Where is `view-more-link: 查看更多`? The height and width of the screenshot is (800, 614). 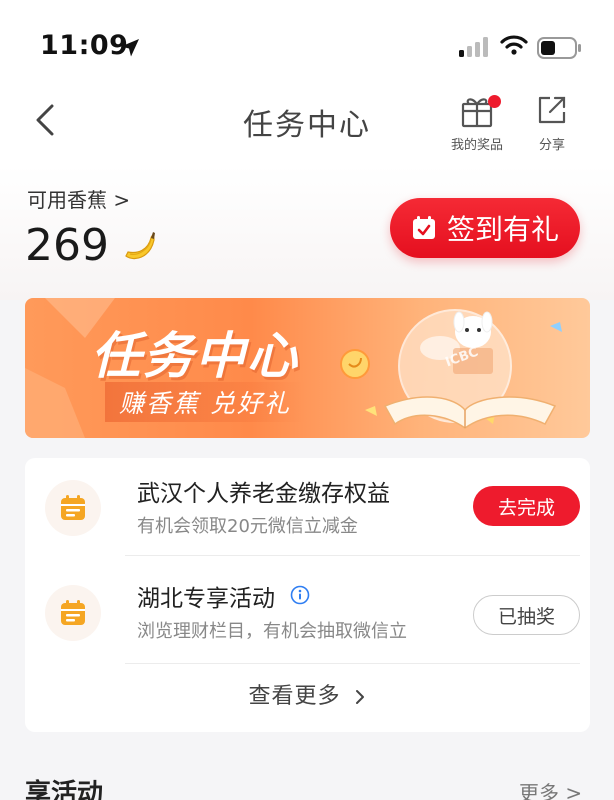 view-more-link: 查看更多 is located at coordinates (307, 694).